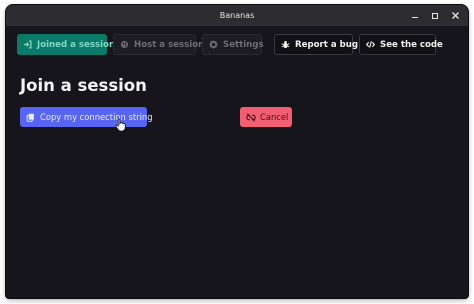 The height and width of the screenshot is (304, 474). Describe the element at coordinates (370, 44) in the screenshot. I see `code-icon` at that location.